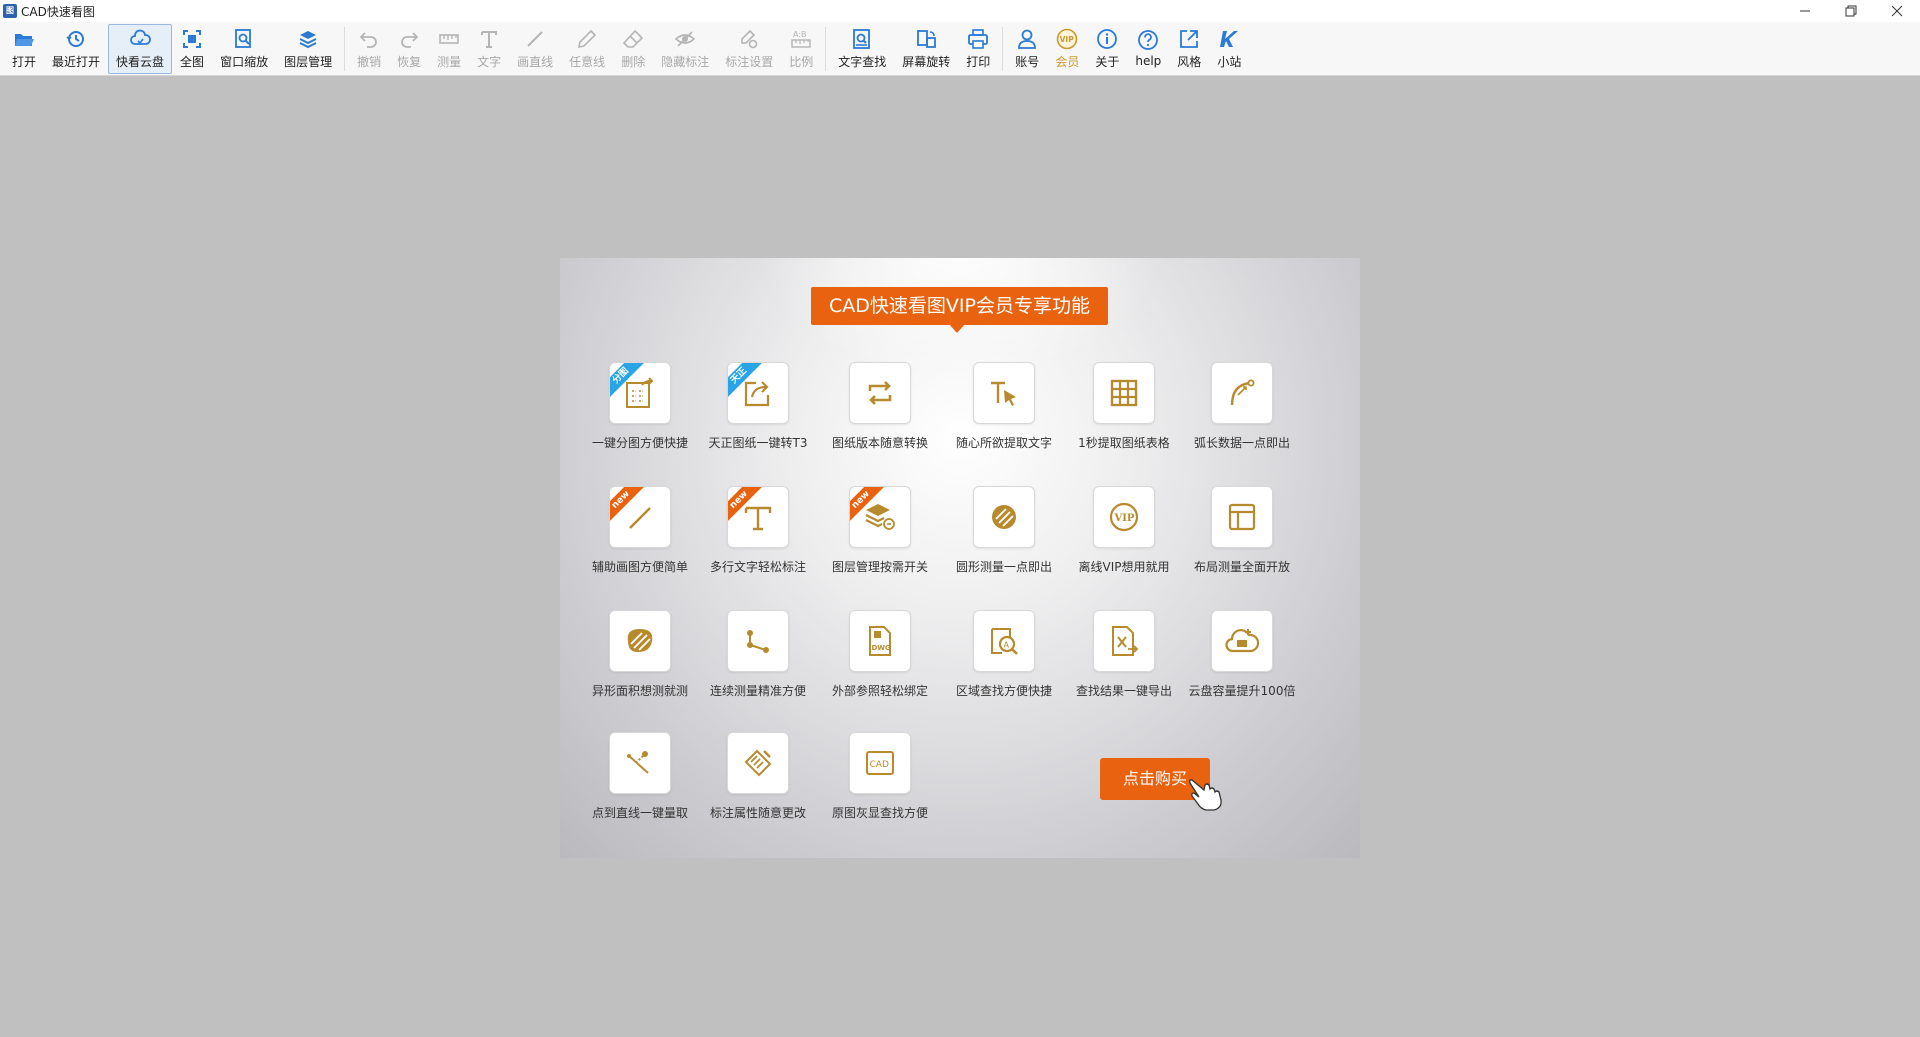 The image size is (1920, 1037). Describe the element at coordinates (1189, 38) in the screenshot. I see `style-icon` at that location.